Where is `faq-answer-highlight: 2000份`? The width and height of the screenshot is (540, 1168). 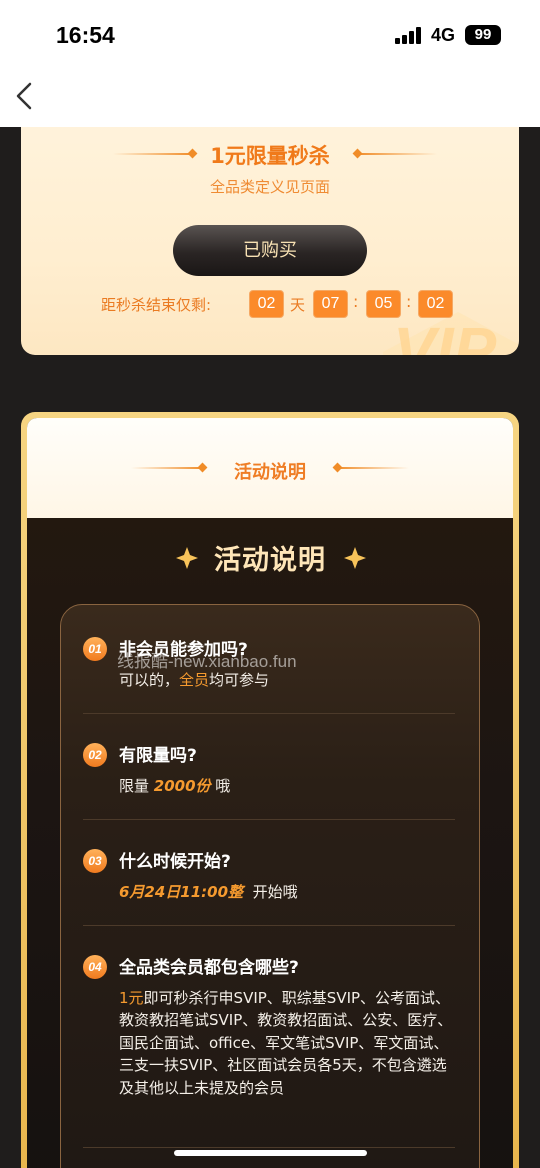 faq-answer-highlight: 2000份 is located at coordinates (182, 786).